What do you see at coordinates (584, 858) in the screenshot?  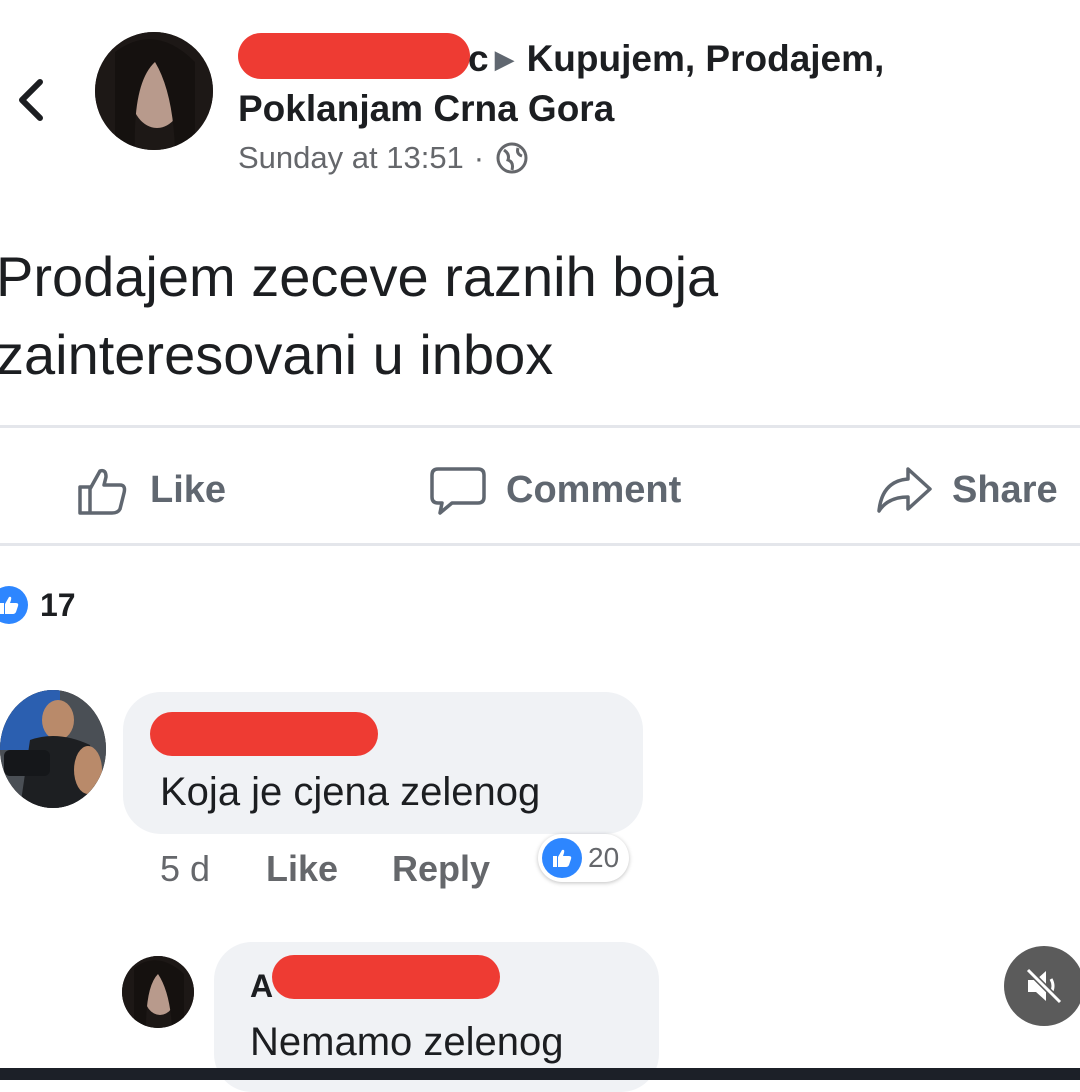 I see `comment-reactions: 20` at bounding box center [584, 858].